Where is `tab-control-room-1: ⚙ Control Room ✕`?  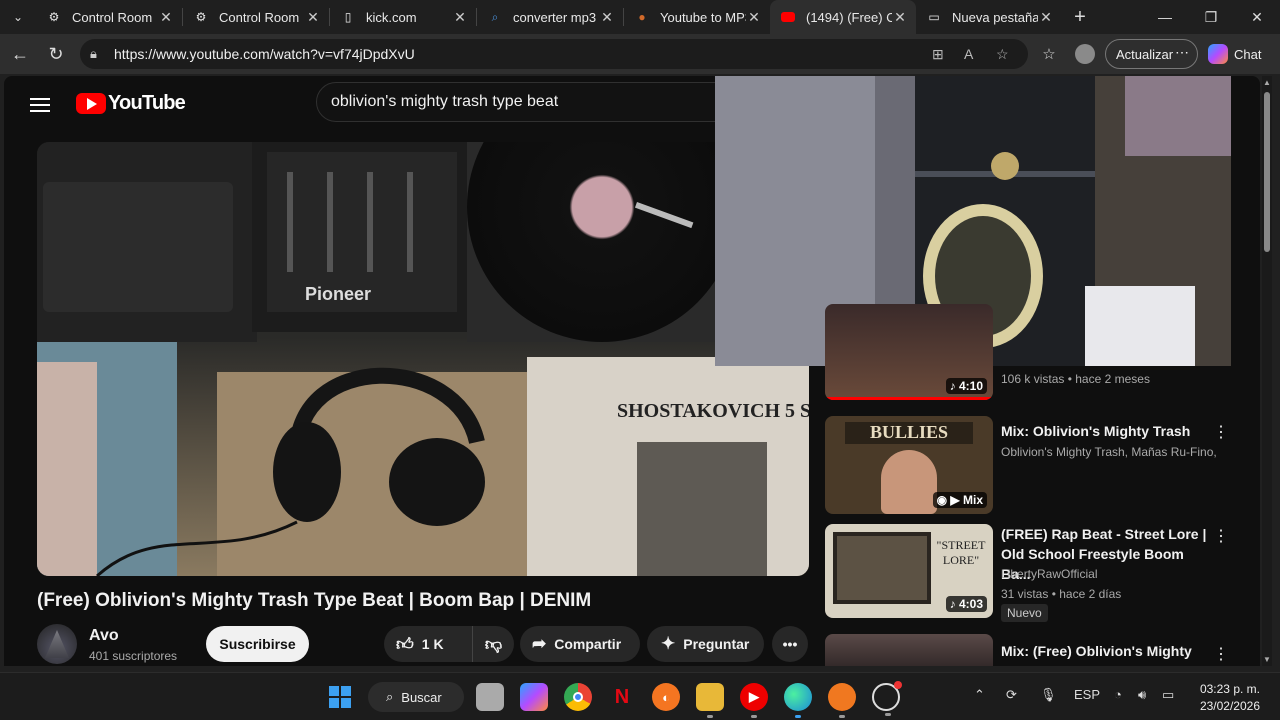
tab-control-room-1: ⚙ Control Room ✕ is located at coordinates (109, 17).